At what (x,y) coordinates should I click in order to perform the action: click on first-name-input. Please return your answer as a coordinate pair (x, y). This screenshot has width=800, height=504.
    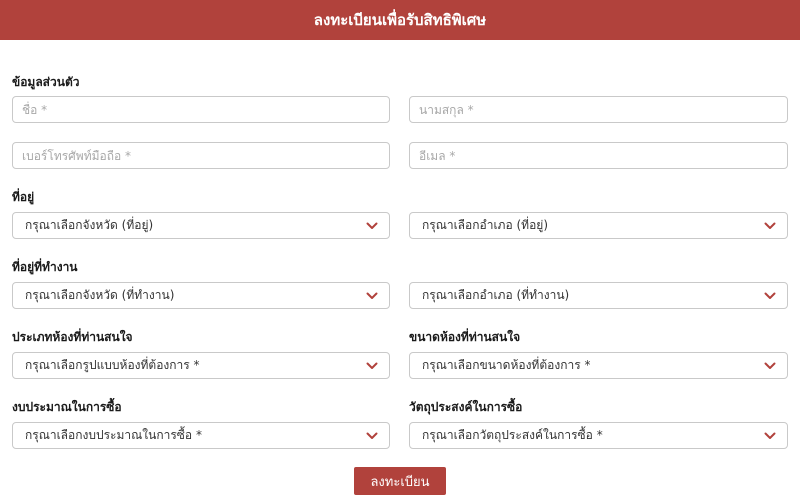
    Looking at the image, I should click on (201, 109).